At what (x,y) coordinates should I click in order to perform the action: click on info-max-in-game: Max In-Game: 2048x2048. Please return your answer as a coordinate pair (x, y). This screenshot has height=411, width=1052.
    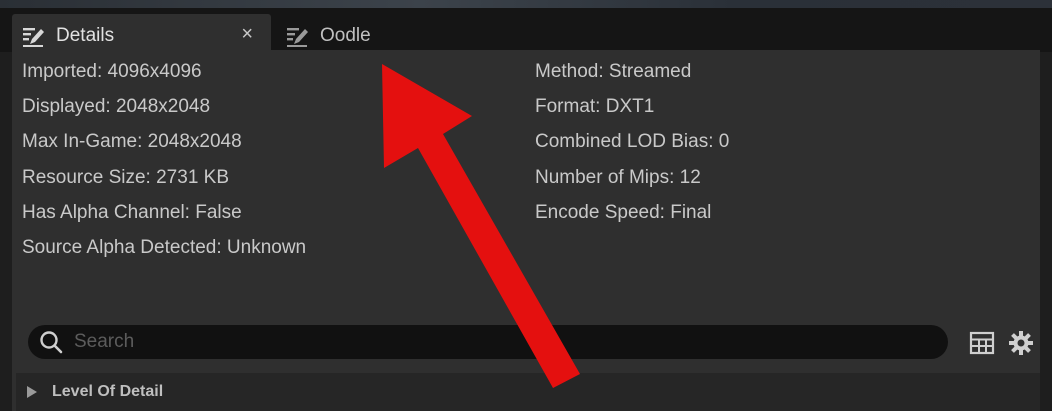
    Looking at the image, I should click on (132, 141).